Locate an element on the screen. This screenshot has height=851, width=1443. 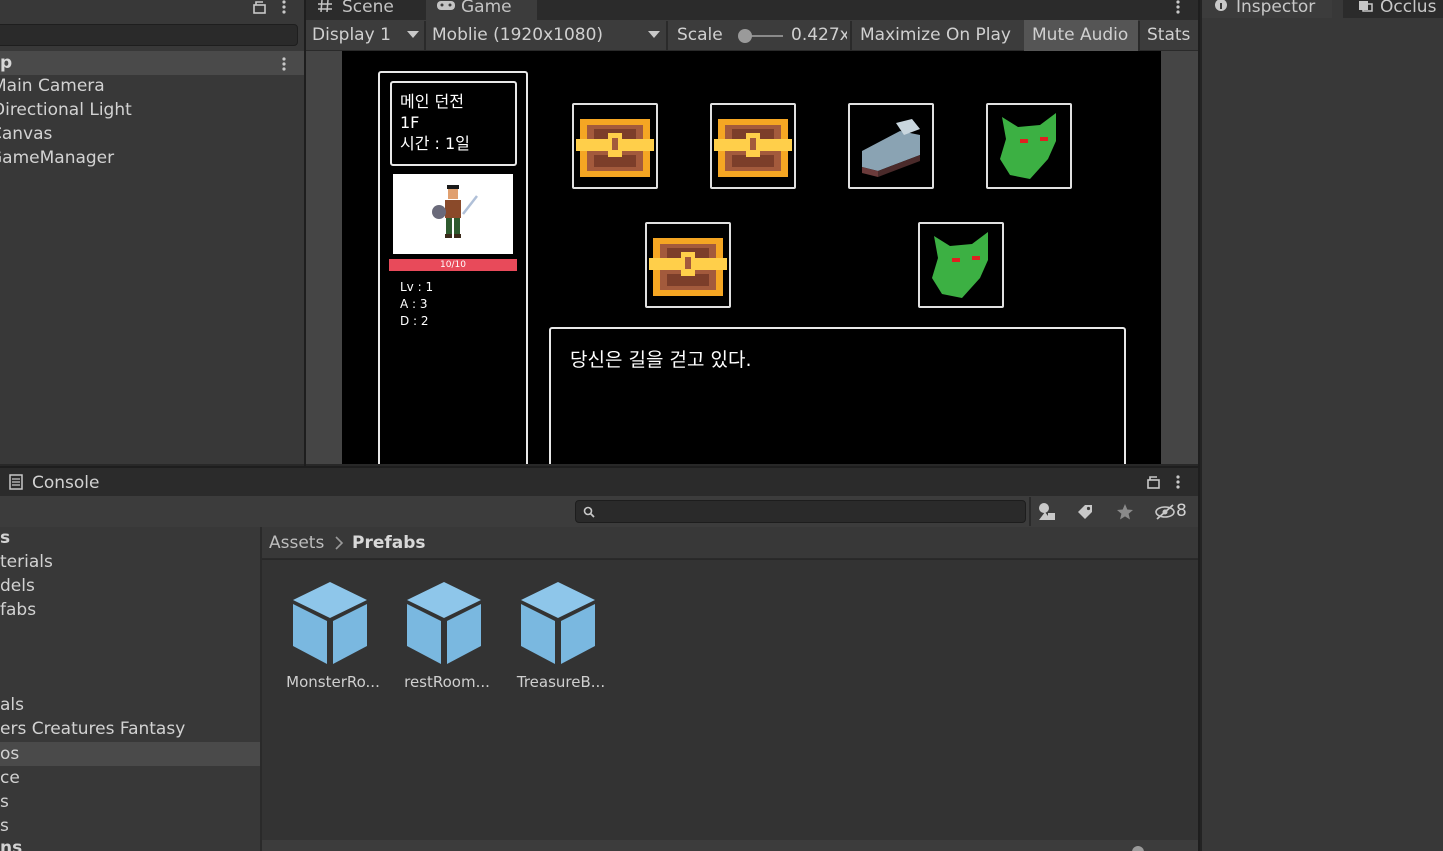
project-search-input is located at coordinates (800, 511).